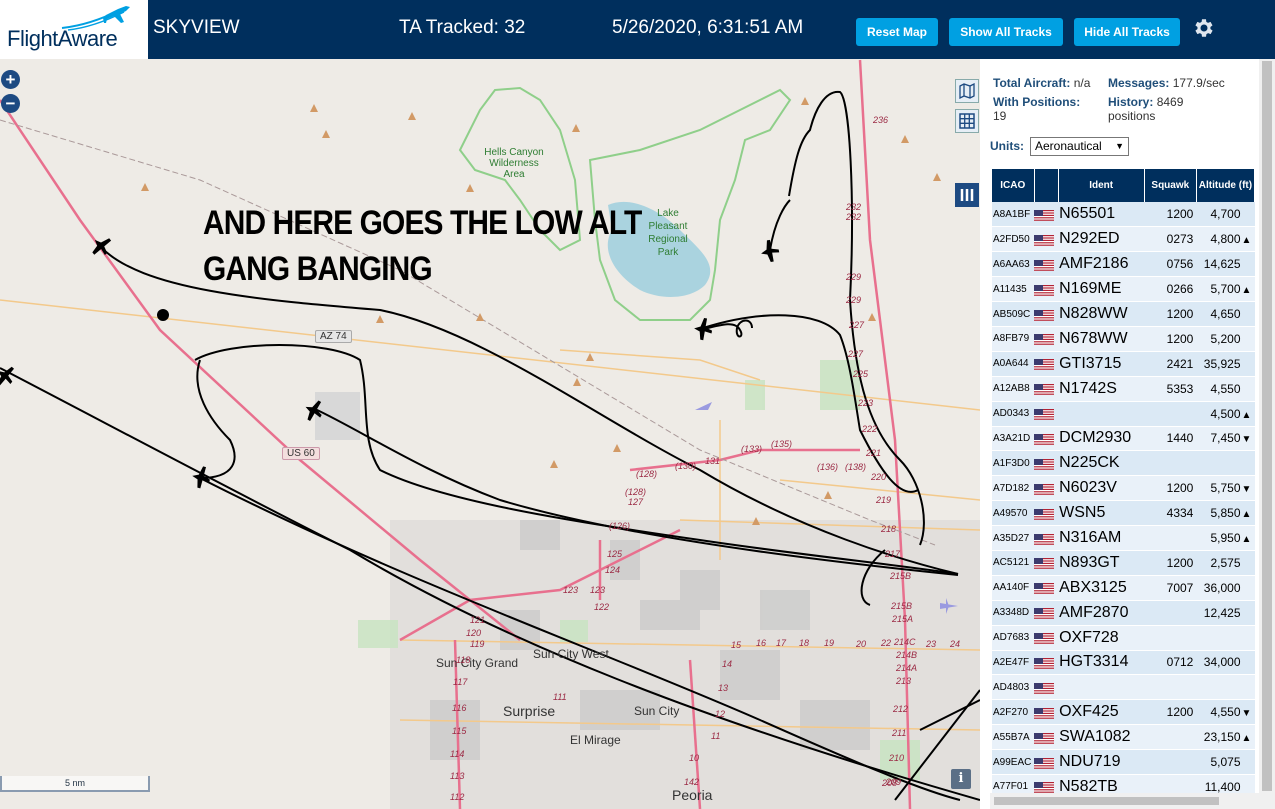 The width and height of the screenshot is (1275, 809). What do you see at coordinates (463, 660) in the screenshot?
I see `route-number-label: 118` at bounding box center [463, 660].